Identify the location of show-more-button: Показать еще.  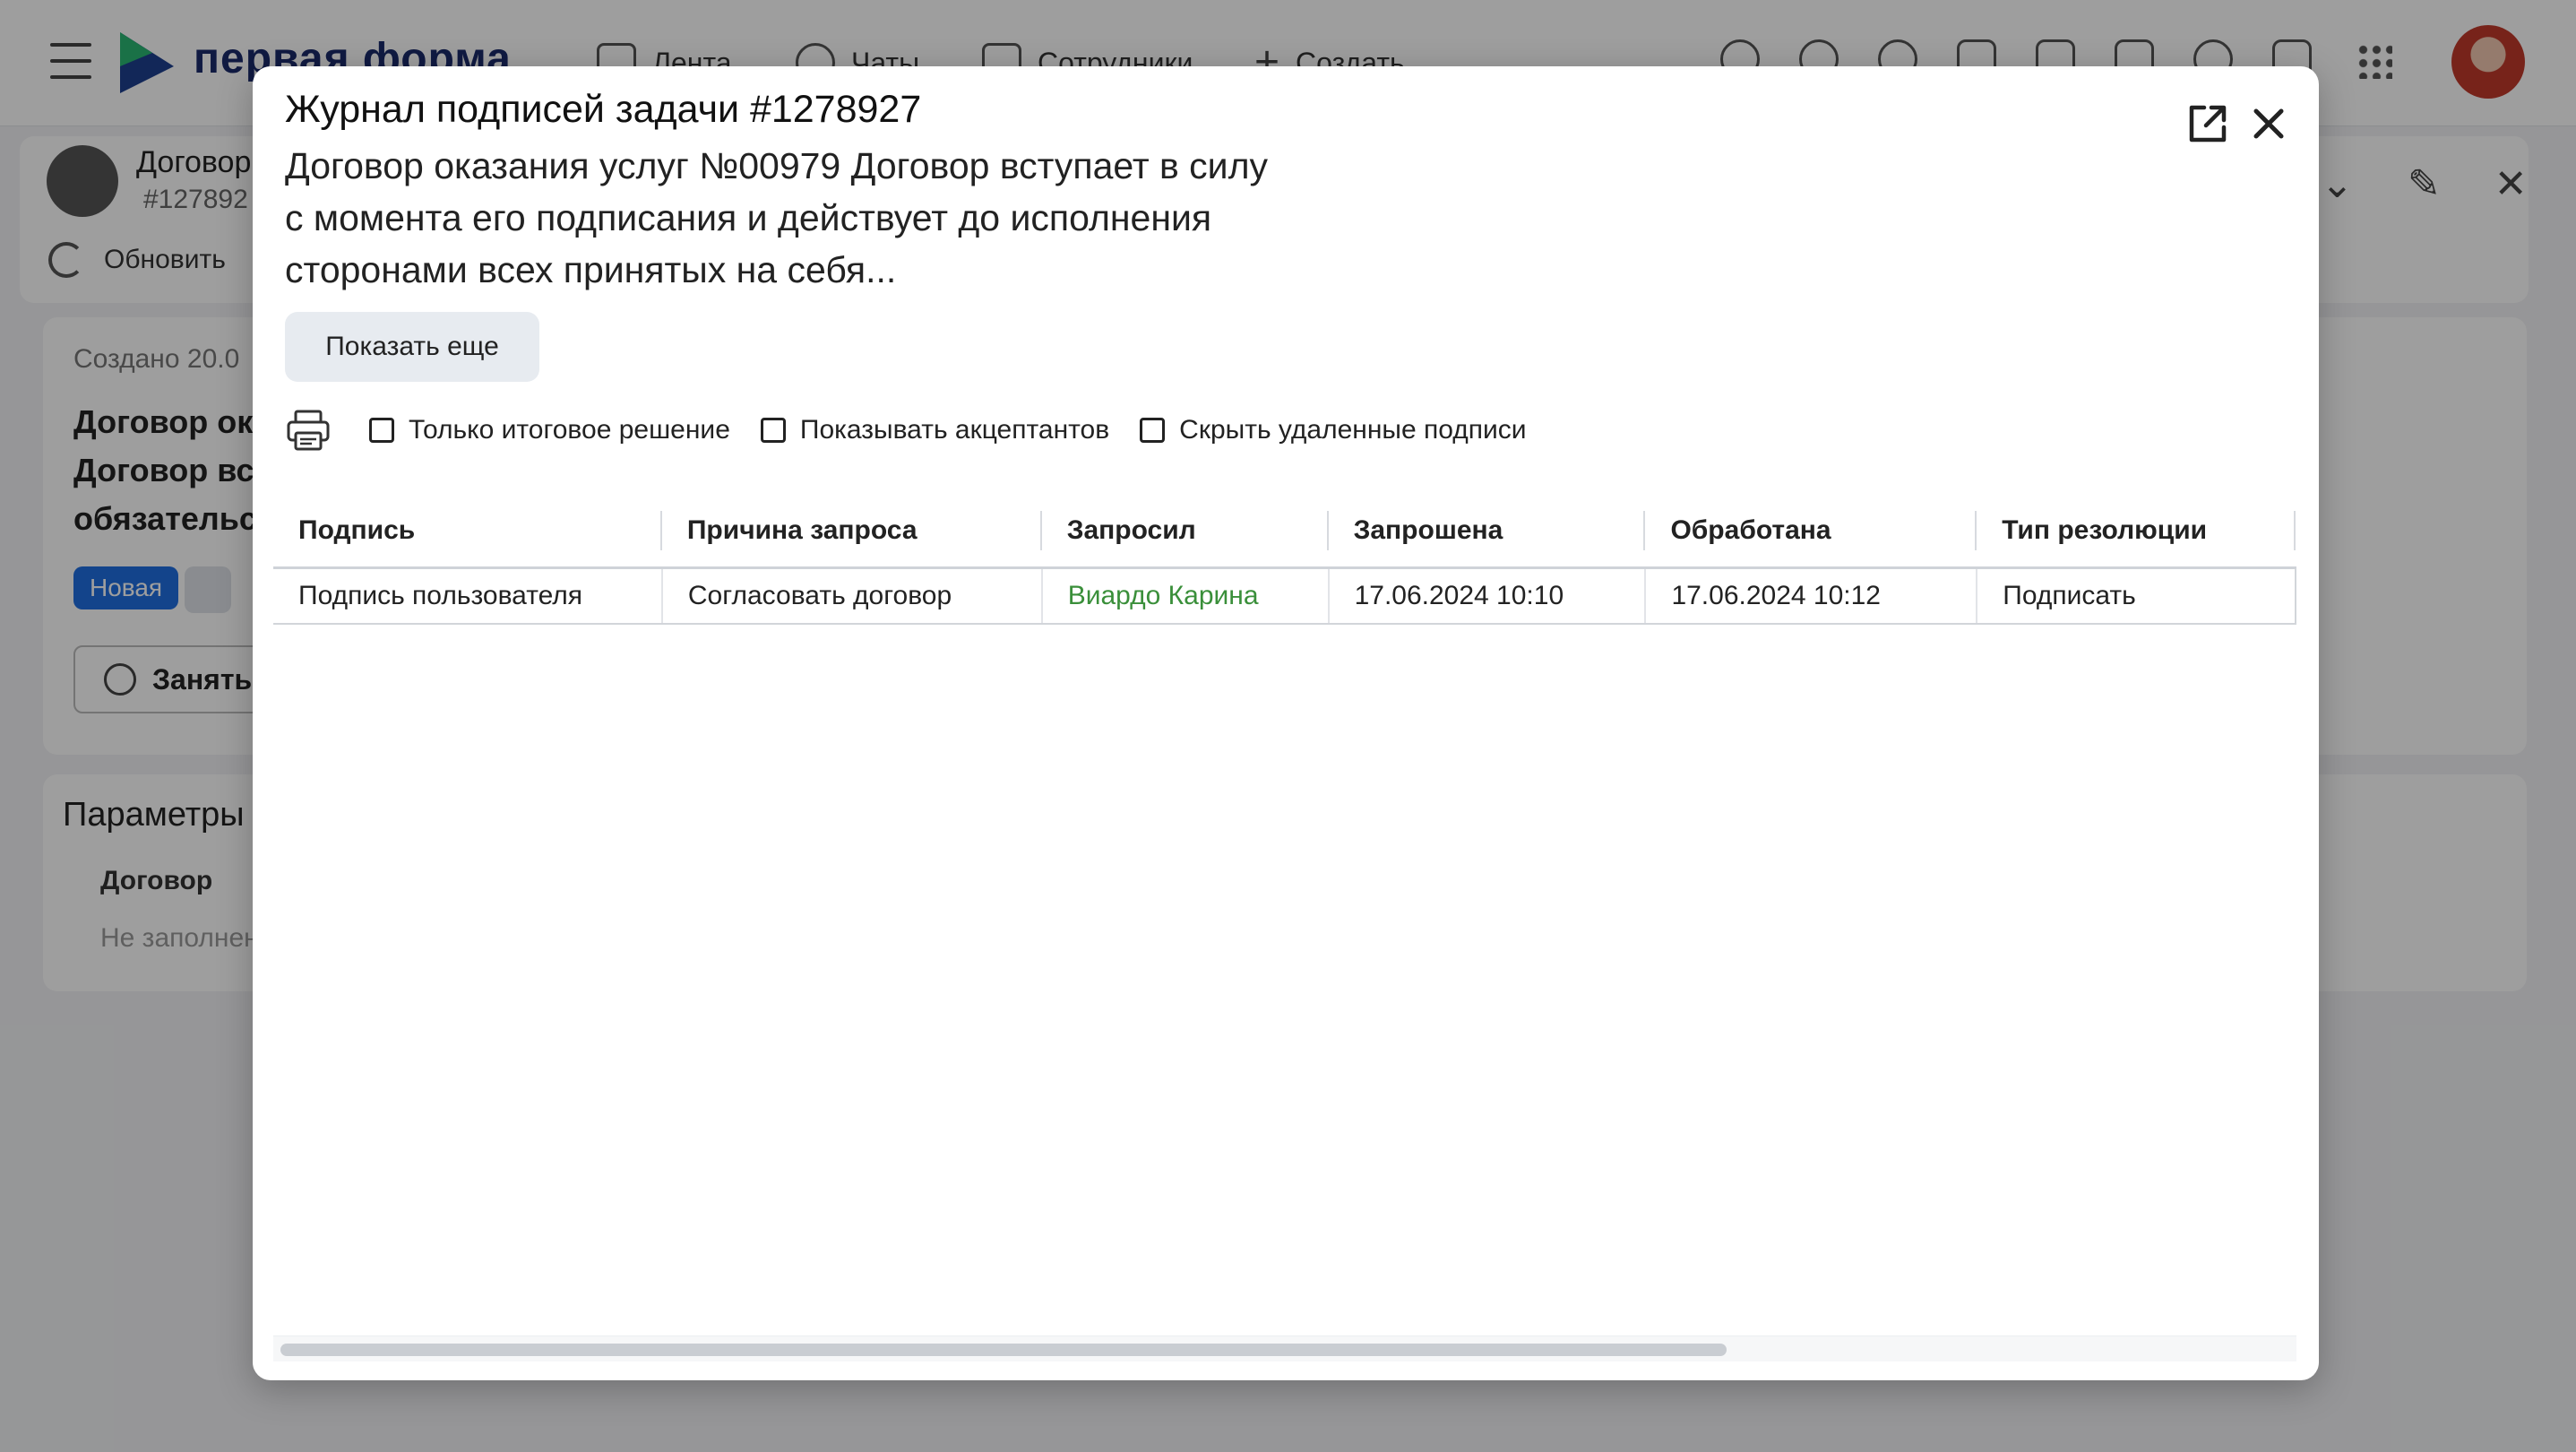
(412, 347).